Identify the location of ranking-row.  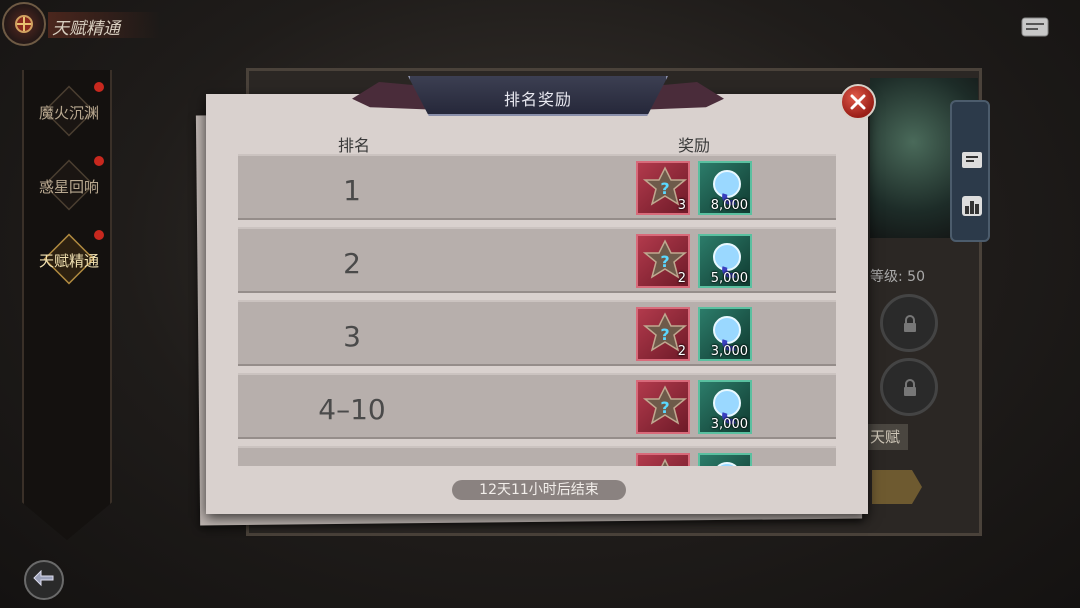
(537, 456).